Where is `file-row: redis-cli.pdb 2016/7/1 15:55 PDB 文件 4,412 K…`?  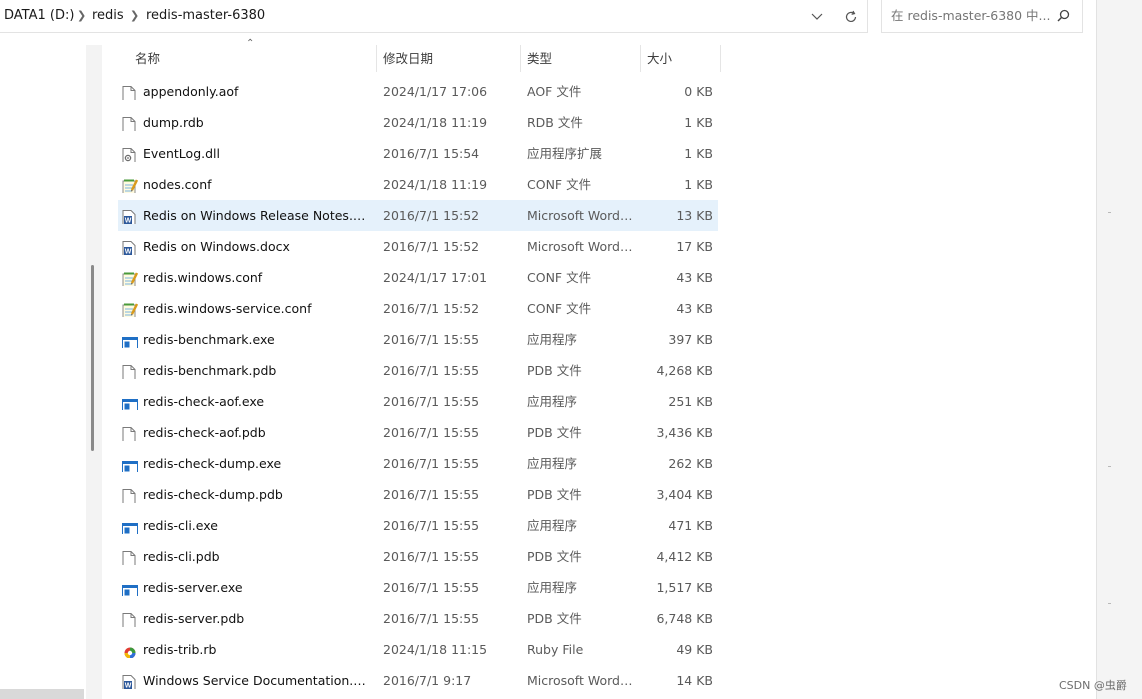
file-row: redis-cli.pdb 2016/7/1 15:55 PDB 文件 4,412 K… is located at coordinates (418, 556).